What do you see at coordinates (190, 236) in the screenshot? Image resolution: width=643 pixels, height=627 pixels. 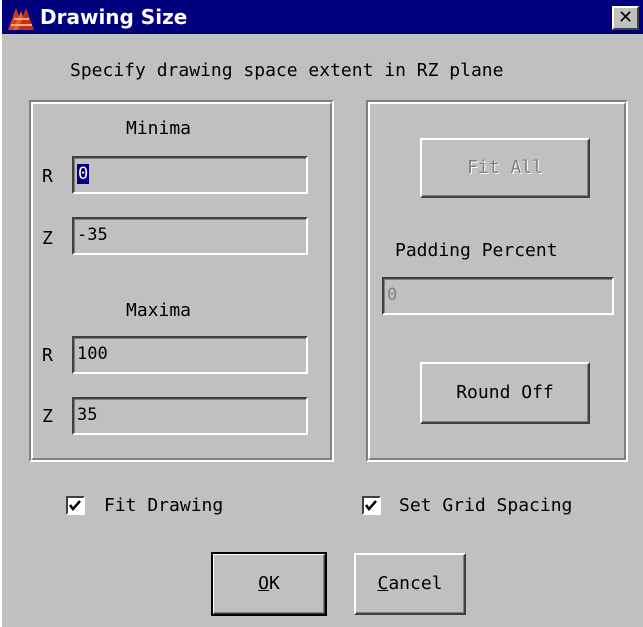 I see `minima-z-input: -35` at bounding box center [190, 236].